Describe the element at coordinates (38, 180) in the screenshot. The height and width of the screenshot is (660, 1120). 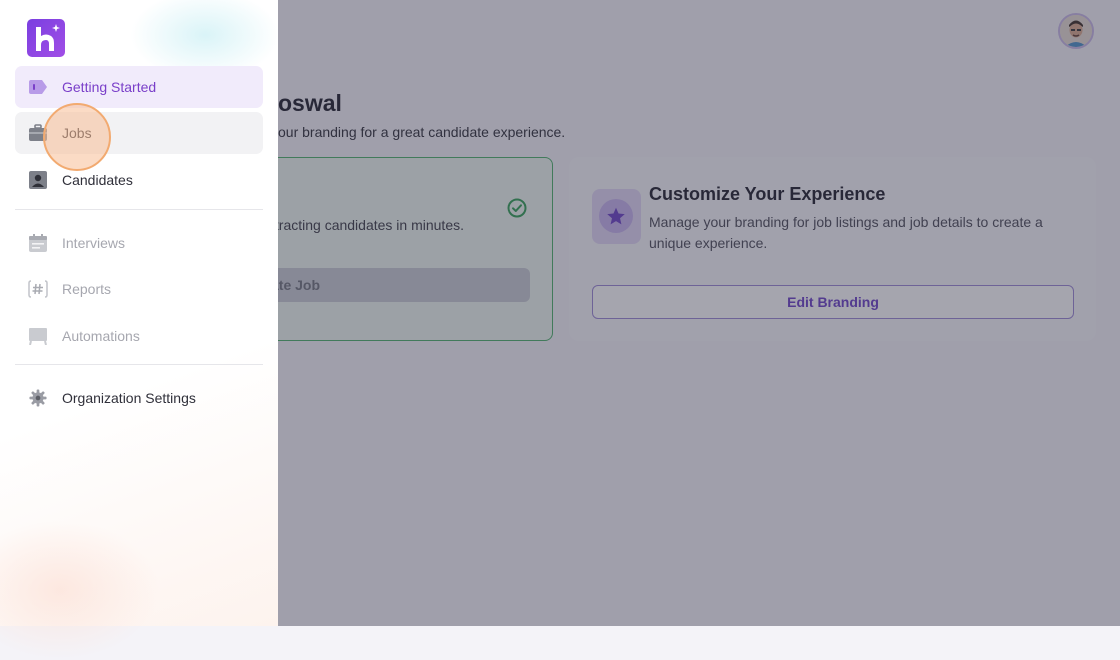
I see `user-card-icon` at that location.